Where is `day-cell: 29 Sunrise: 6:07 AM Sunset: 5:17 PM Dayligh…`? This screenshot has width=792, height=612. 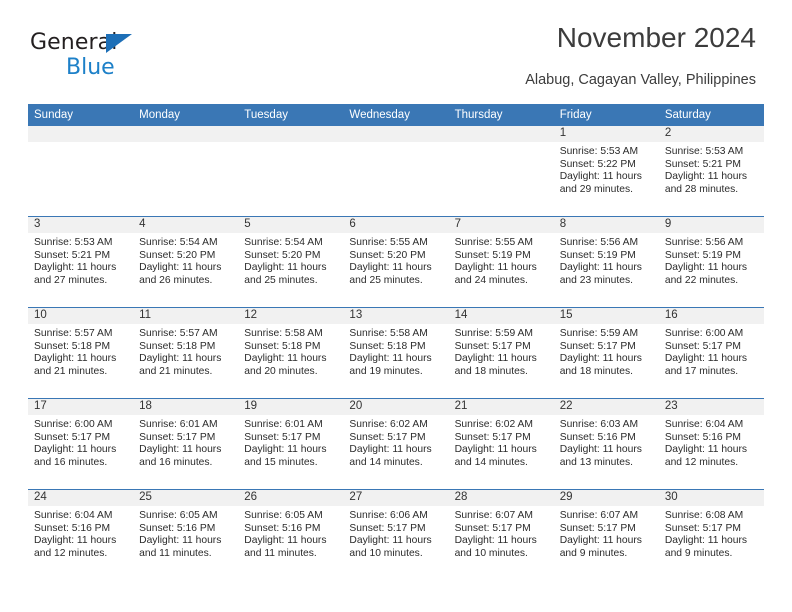 day-cell: 29 Sunrise: 6:07 AM Sunset: 5:17 PM Dayligh… is located at coordinates (606, 535).